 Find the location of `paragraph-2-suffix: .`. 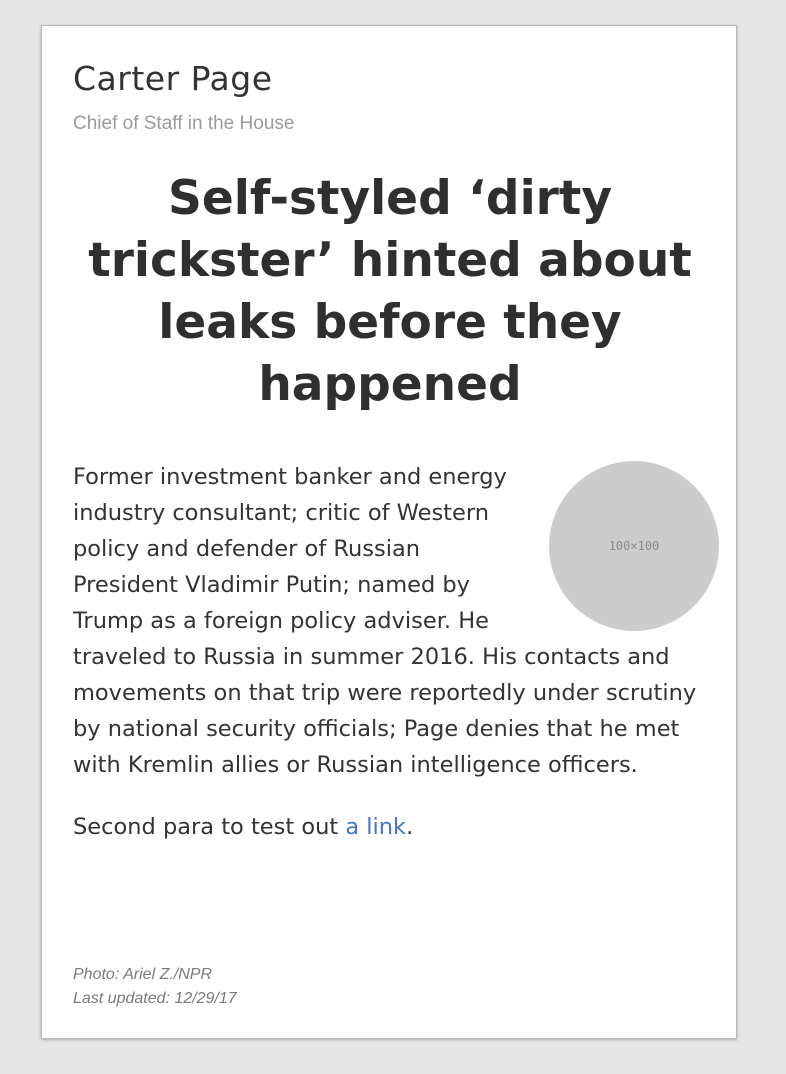

paragraph-2-suffix: . is located at coordinates (410, 827).